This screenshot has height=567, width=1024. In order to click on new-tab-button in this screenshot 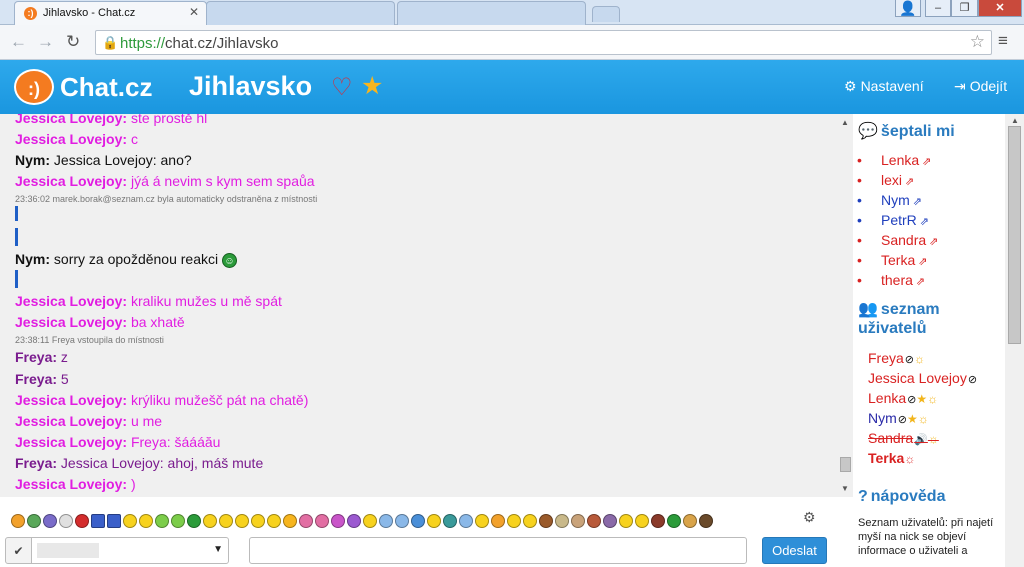, I will do `click(606, 14)`.